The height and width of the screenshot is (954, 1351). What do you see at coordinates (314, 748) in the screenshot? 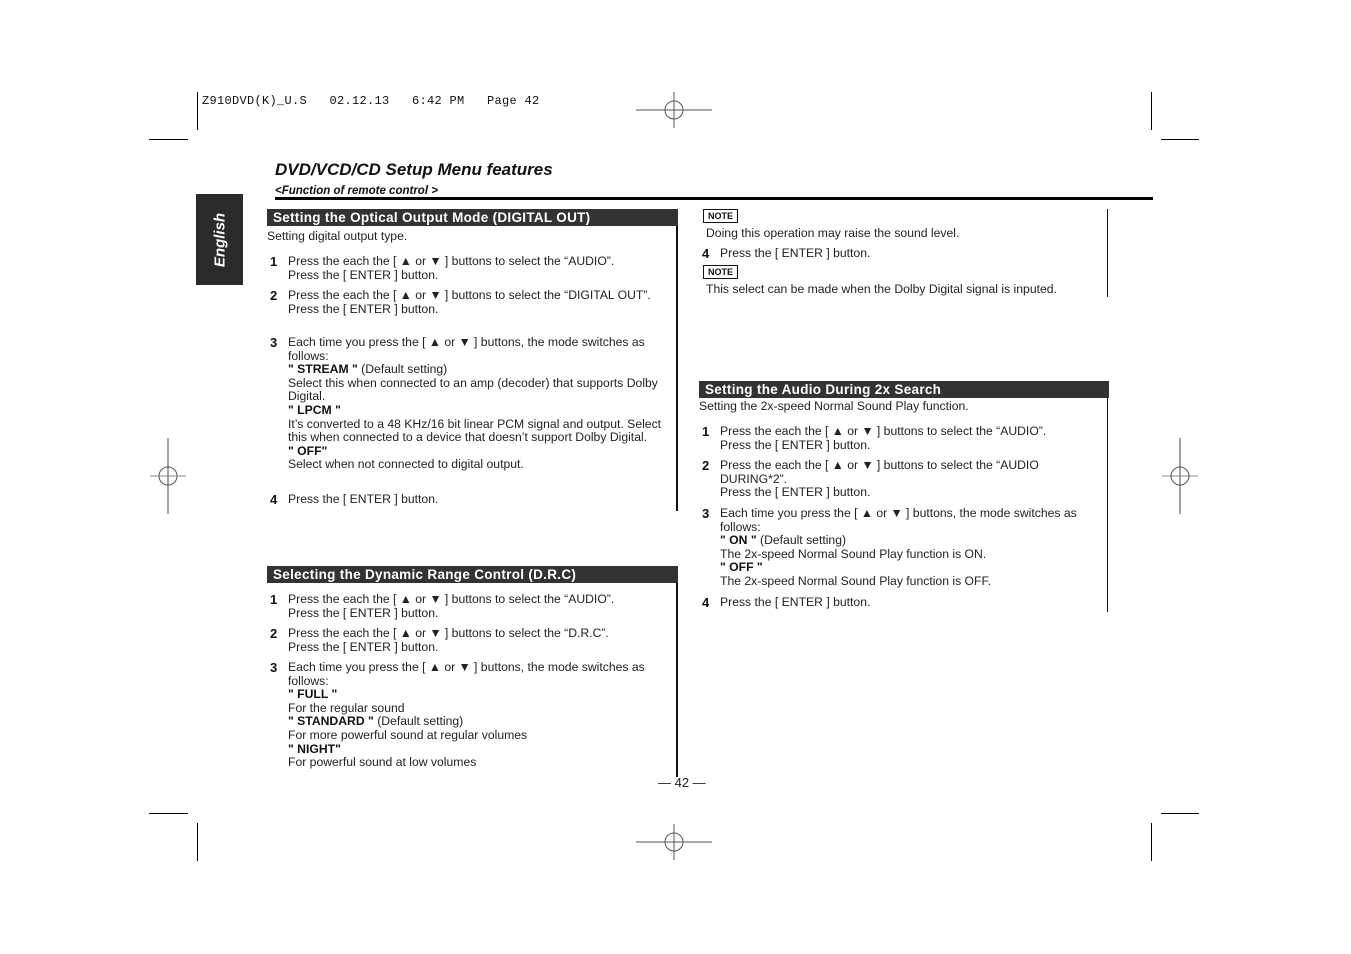
I see `option-label: " NIGHT"` at bounding box center [314, 748].